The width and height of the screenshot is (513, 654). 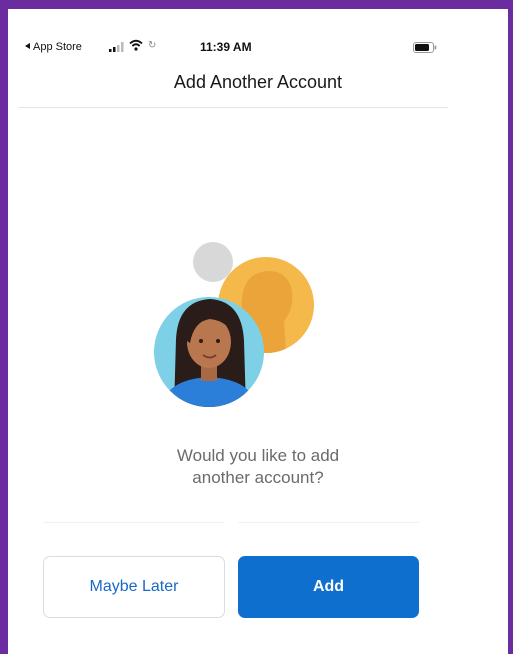 What do you see at coordinates (258, 35) in the screenshot?
I see `status-bar: App Store ↻ 11:39 AM` at bounding box center [258, 35].